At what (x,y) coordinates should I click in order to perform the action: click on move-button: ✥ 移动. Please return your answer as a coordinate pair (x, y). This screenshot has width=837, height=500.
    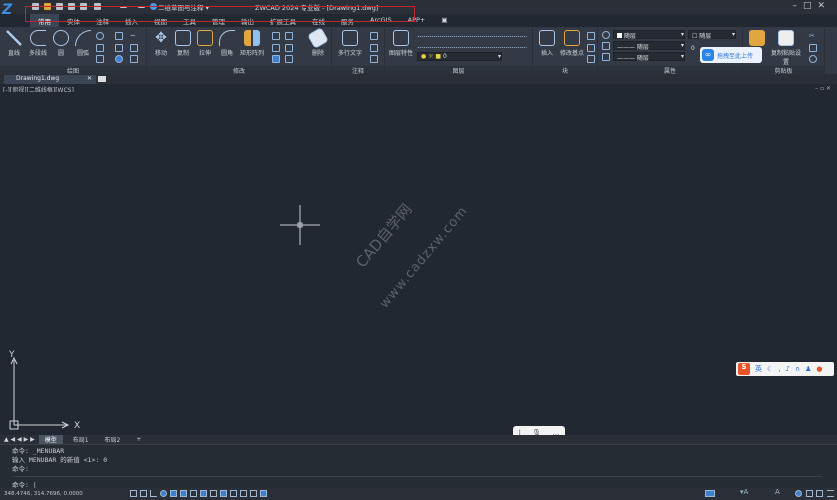
    Looking at the image, I should click on (161, 43).